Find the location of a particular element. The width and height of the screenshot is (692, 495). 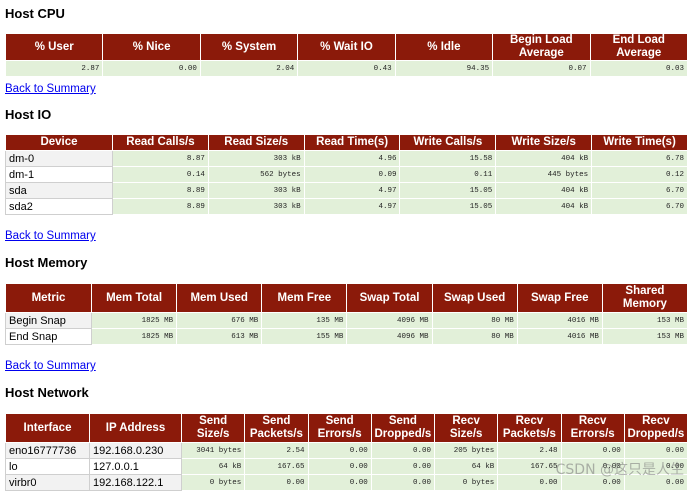

cpu-section: Host CPU is located at coordinates (35, 13).